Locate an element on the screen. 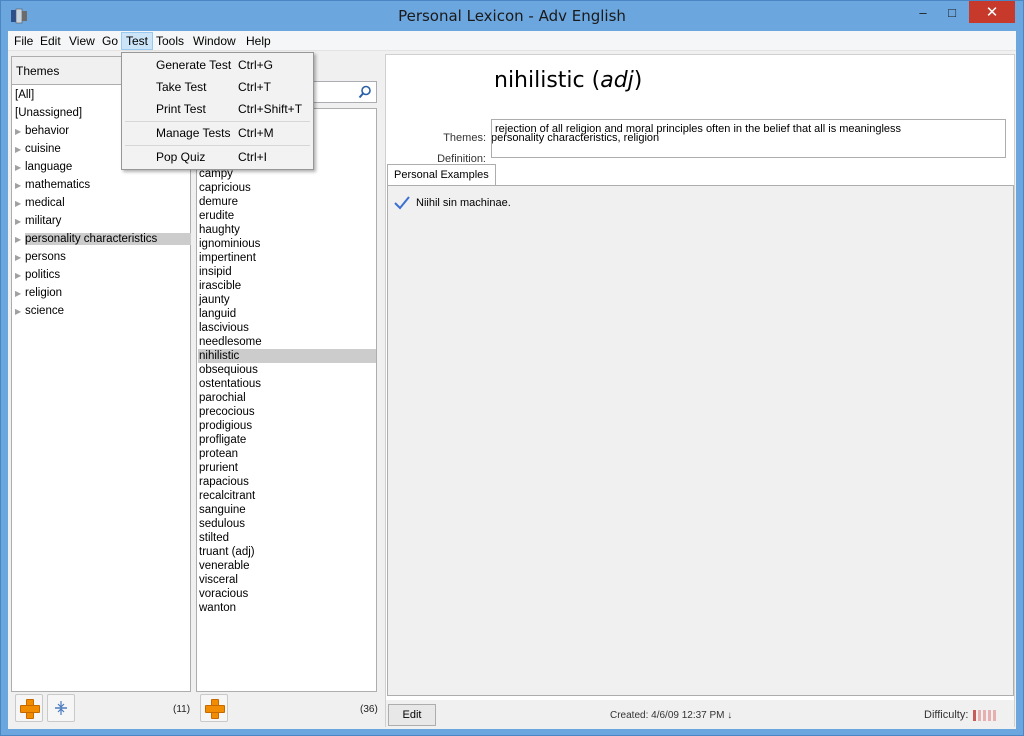  menu-take-test: Take Test Ctrl+T is located at coordinates (217, 87).